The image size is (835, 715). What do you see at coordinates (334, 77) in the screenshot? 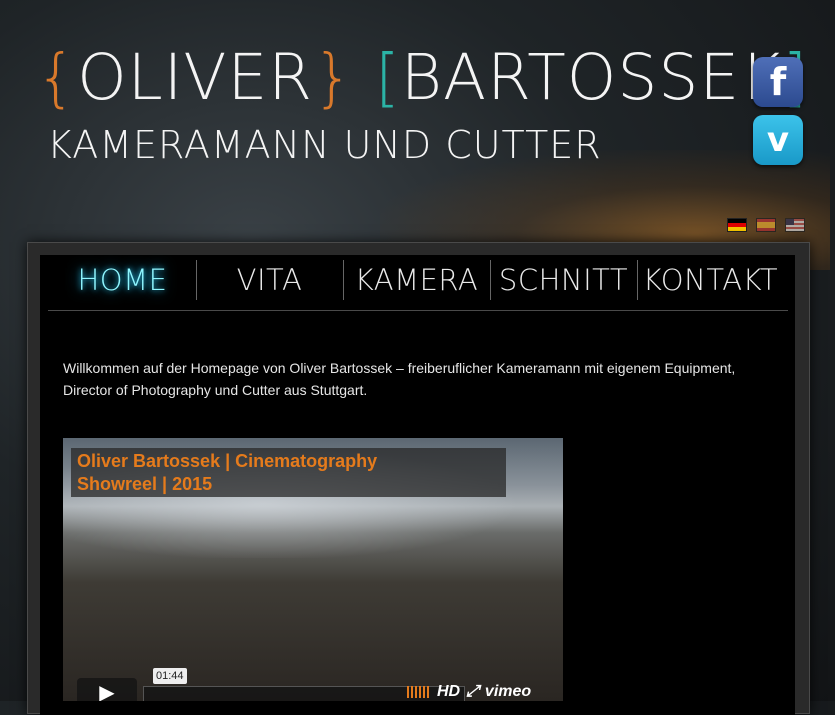
I see `logo-bracket-right: }` at bounding box center [334, 77].